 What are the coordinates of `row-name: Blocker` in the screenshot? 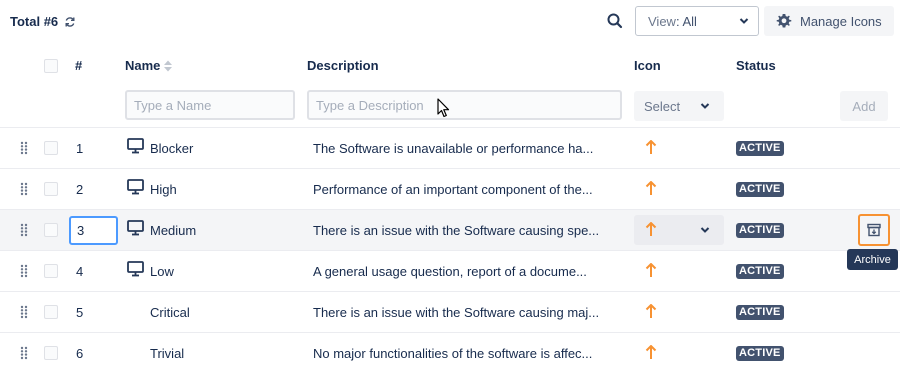 It's located at (171, 148).